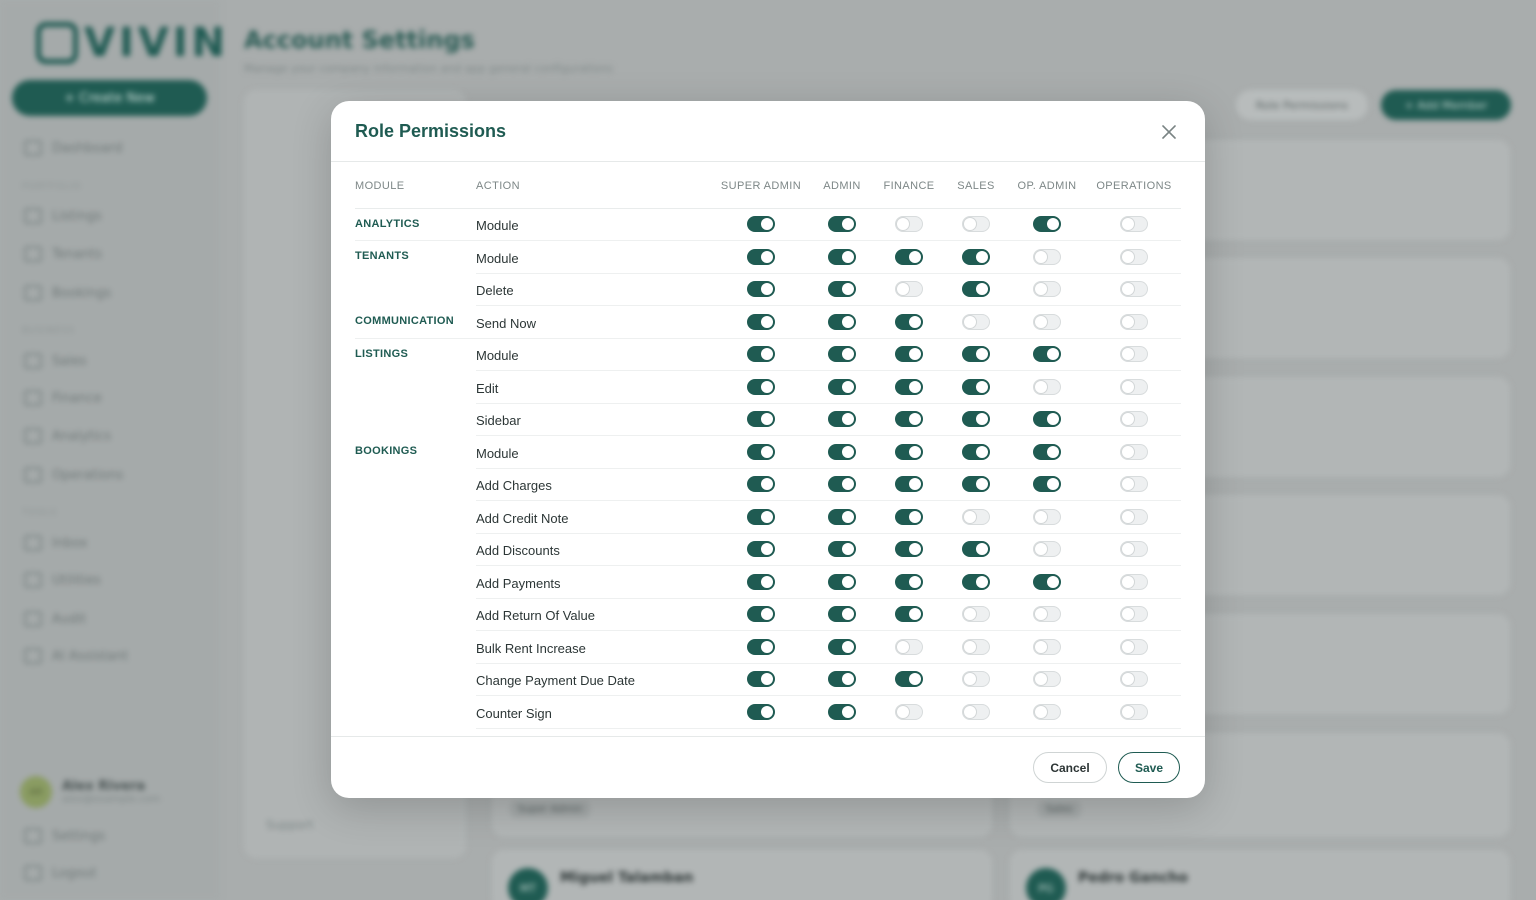  Describe the element at coordinates (1446, 105) in the screenshot. I see `add-member-button: + Add Member` at that location.